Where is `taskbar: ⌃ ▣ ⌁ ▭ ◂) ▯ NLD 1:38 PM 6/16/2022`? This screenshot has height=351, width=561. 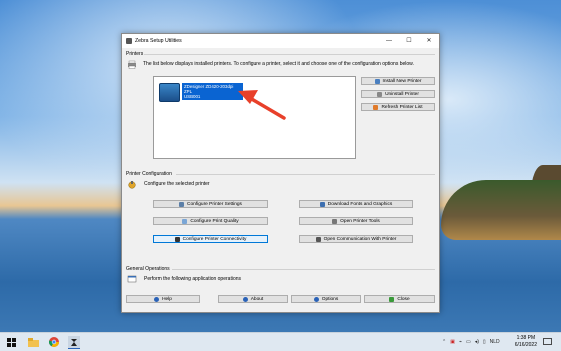 taskbar: ⌃ ▣ ⌁ ▭ ◂) ▯ NLD 1:38 PM 6/16/2022 is located at coordinates (280, 341).